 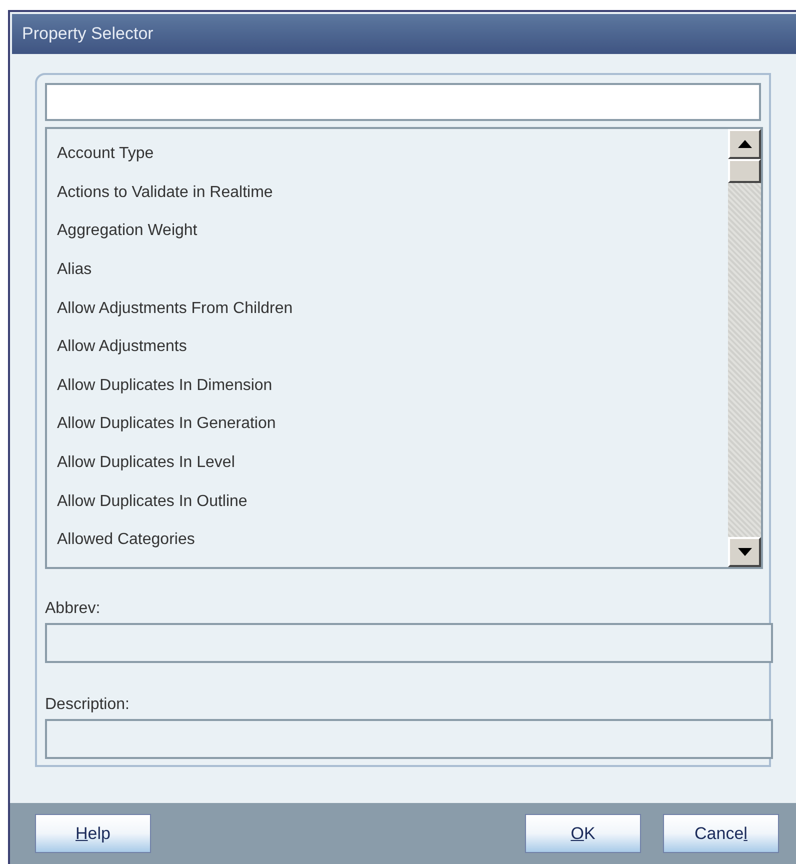 I want to click on up-arrow-icon, so click(x=745, y=144).